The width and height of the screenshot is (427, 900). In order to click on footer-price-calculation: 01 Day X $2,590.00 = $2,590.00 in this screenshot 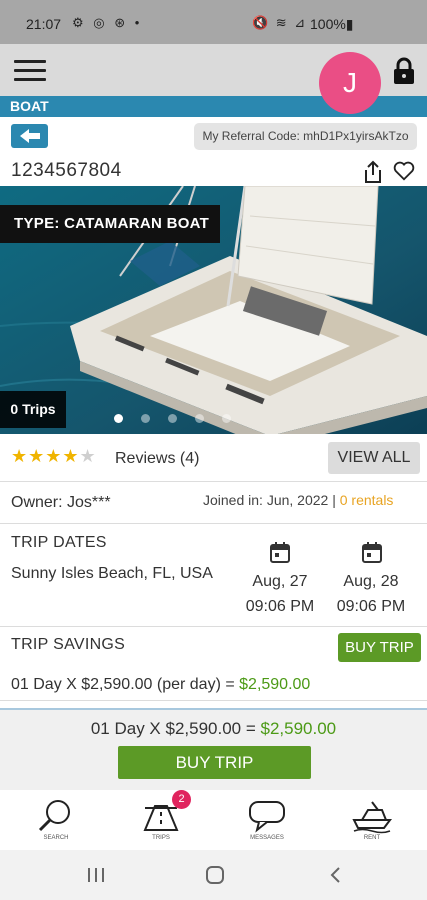, I will do `click(213, 729)`.